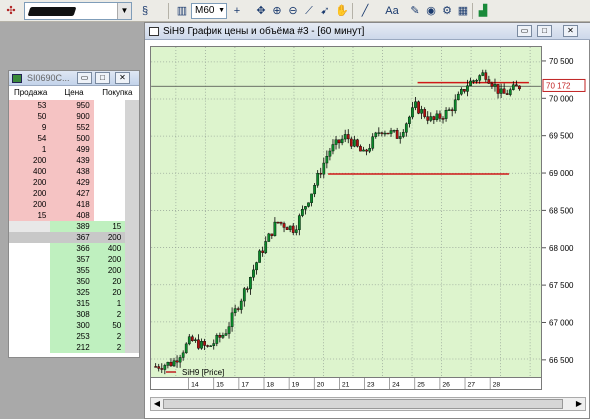 This screenshot has height=419, width=590. I want to click on order-book-row: 54 500, so click(74, 138).